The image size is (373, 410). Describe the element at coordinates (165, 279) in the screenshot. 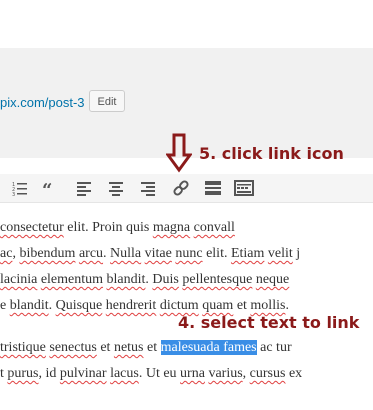

I see `misspelled-word: Duis` at that location.